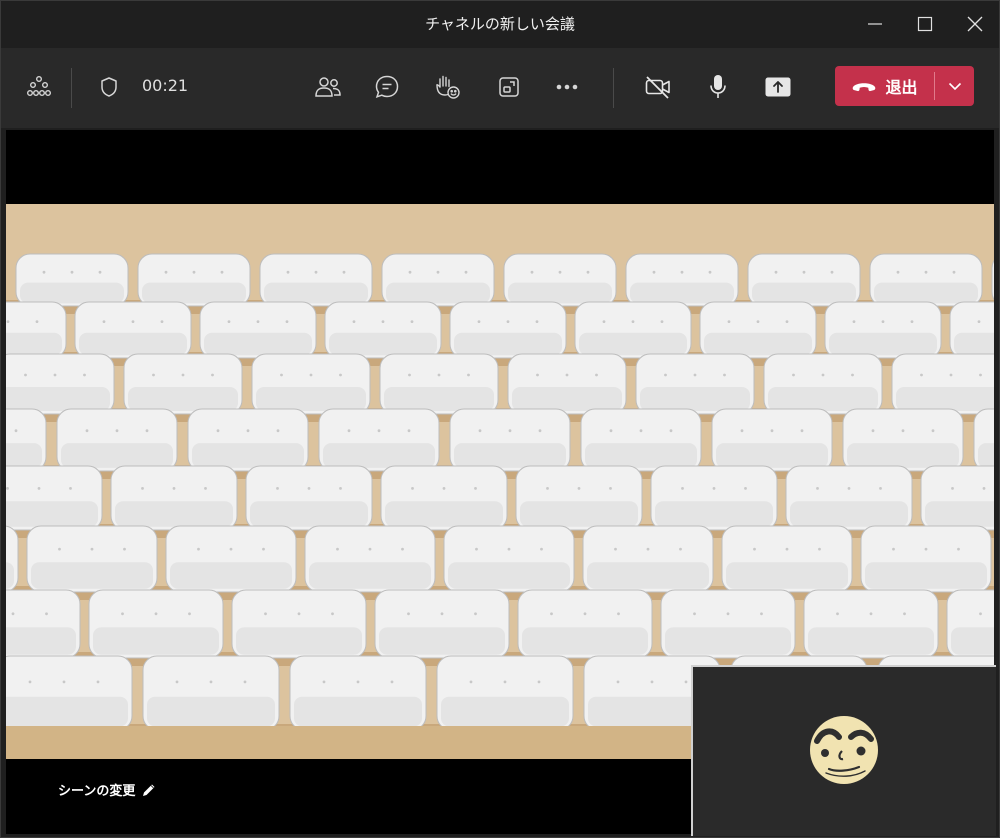 This screenshot has height=838, width=1000. I want to click on participants-button, so click(328, 87).